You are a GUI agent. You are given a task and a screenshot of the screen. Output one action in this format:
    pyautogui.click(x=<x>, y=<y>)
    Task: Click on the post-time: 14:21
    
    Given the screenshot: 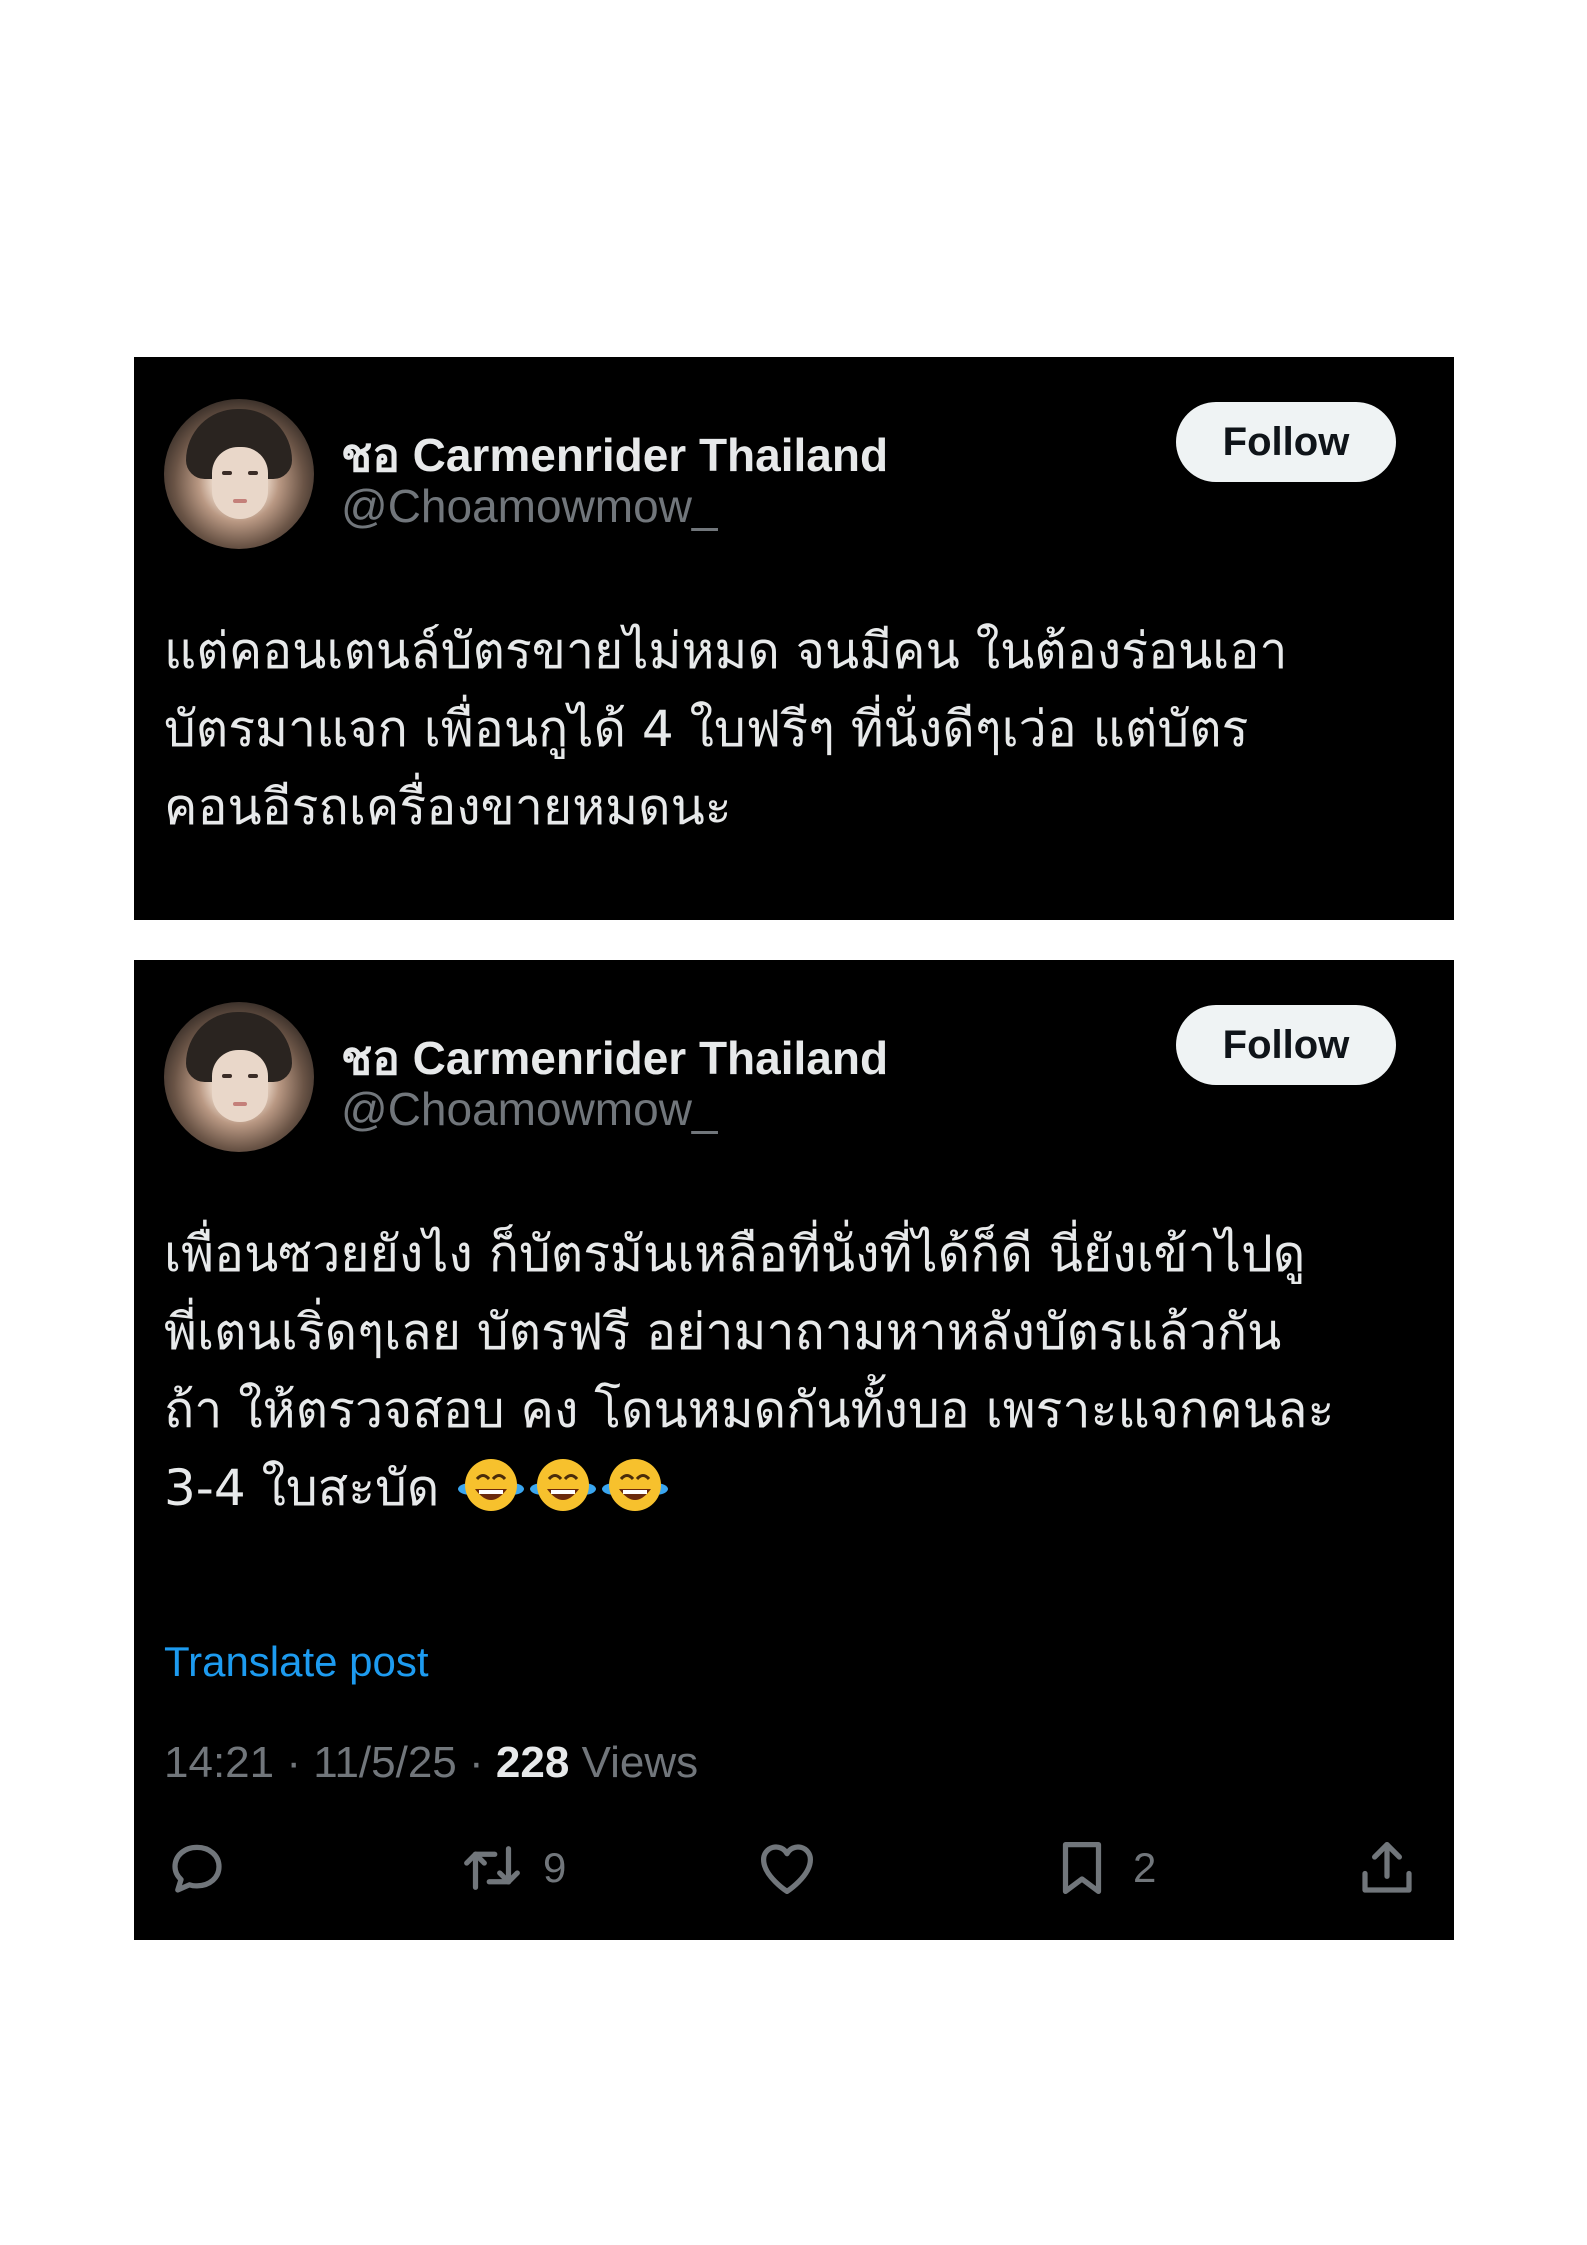 What is the action you would take?
    pyautogui.click(x=219, y=1762)
    